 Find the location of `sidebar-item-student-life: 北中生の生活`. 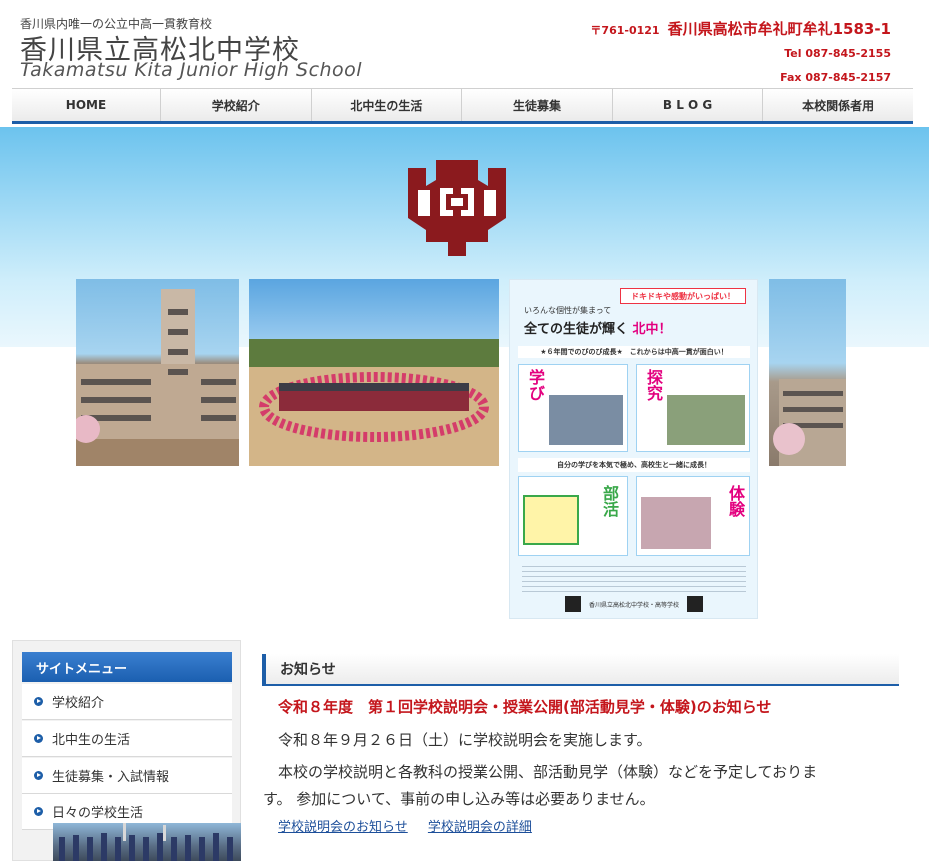

sidebar-item-student-life: 北中生の生活 is located at coordinates (127, 739).